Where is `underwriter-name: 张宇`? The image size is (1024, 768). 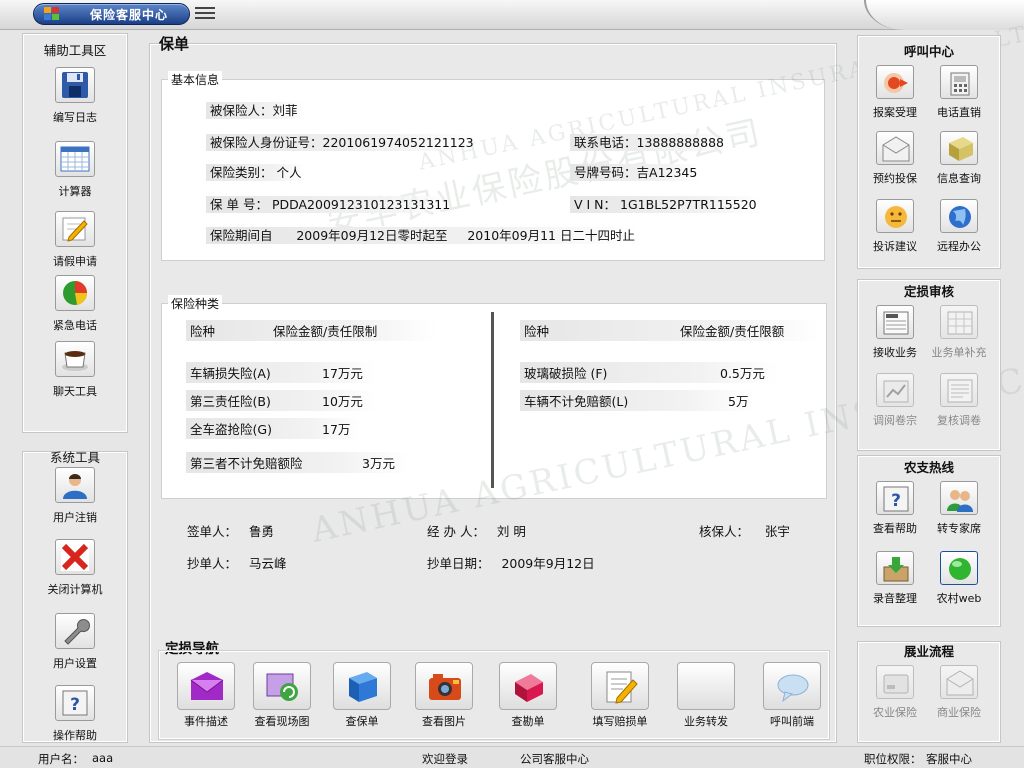
underwriter-name: 张宇 is located at coordinates (777, 531).